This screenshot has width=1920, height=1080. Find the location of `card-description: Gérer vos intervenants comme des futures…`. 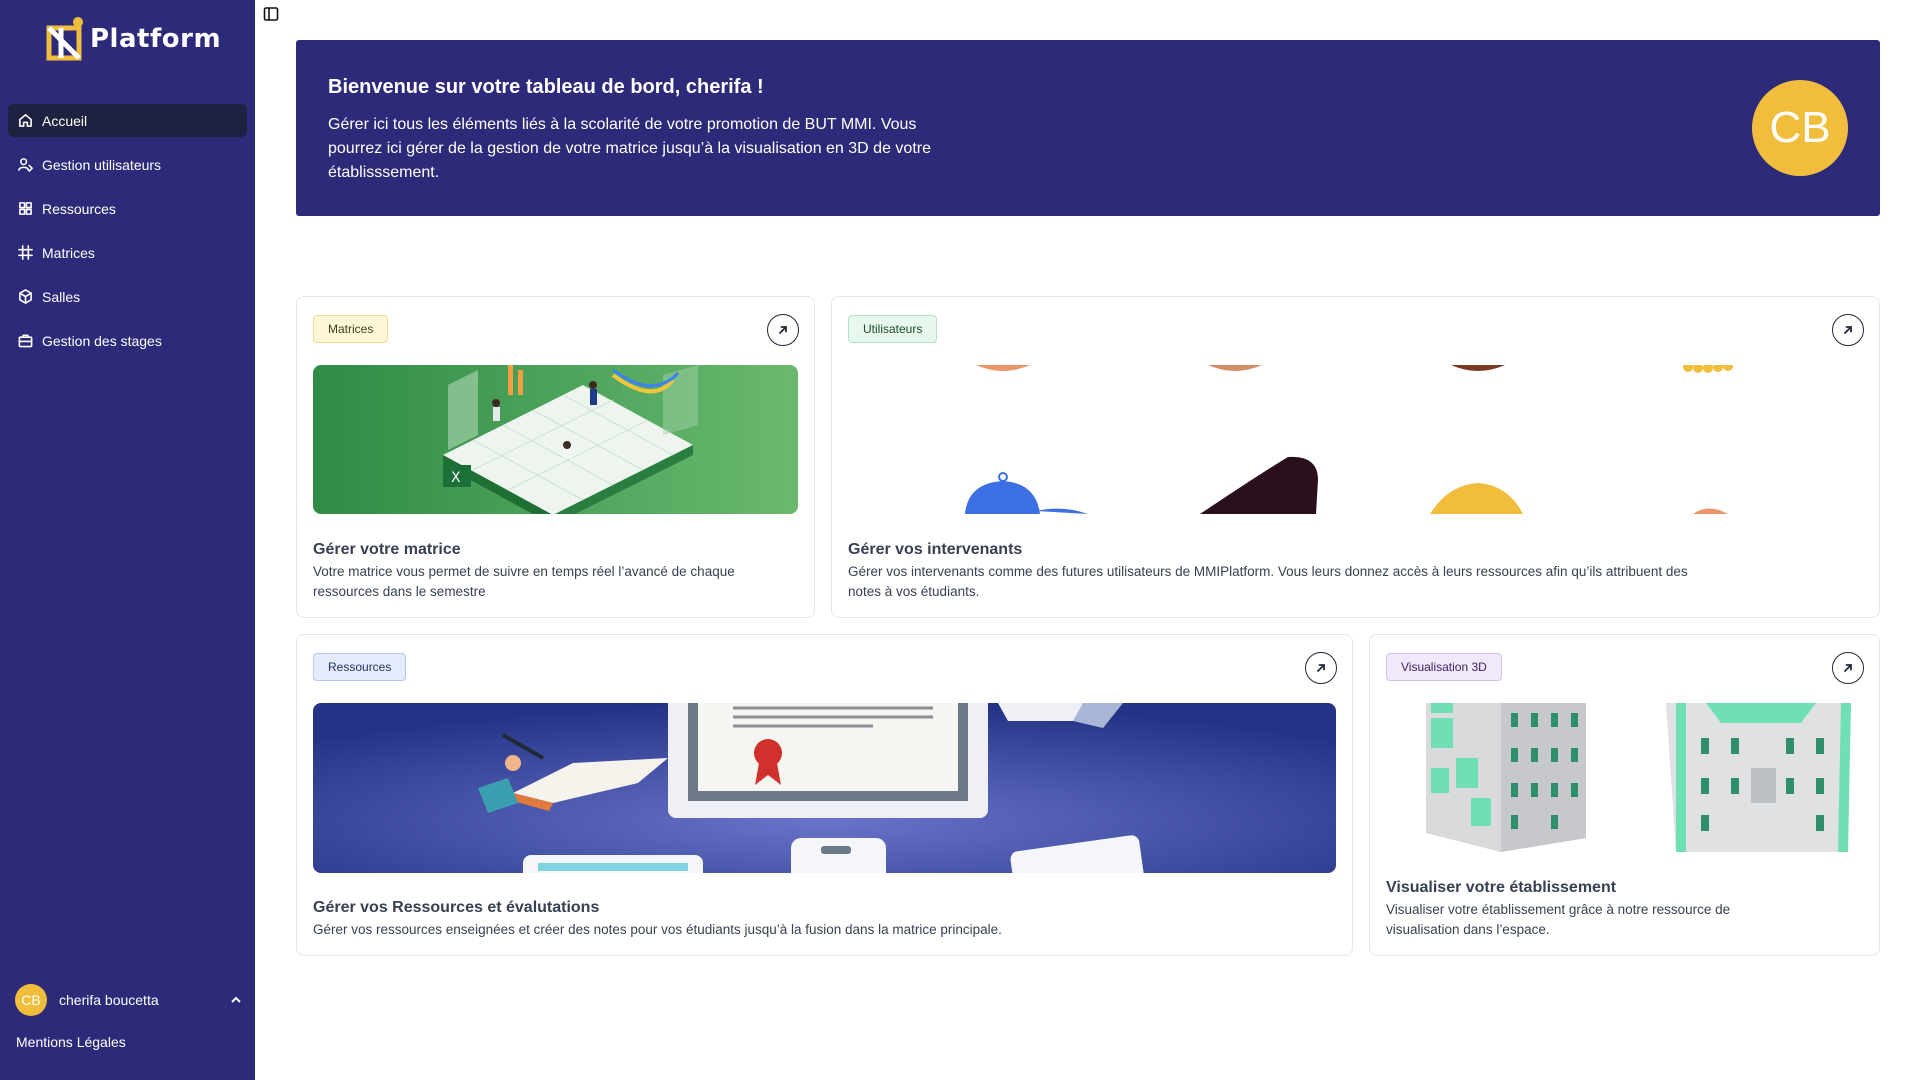

card-description: Gérer vos intervenants comme des futures… is located at coordinates (1268, 581).